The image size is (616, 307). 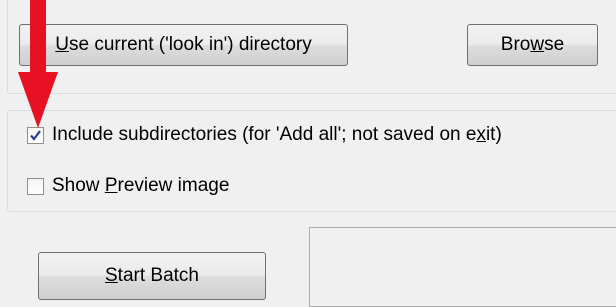 I want to click on check-mark-icon, so click(x=35, y=135).